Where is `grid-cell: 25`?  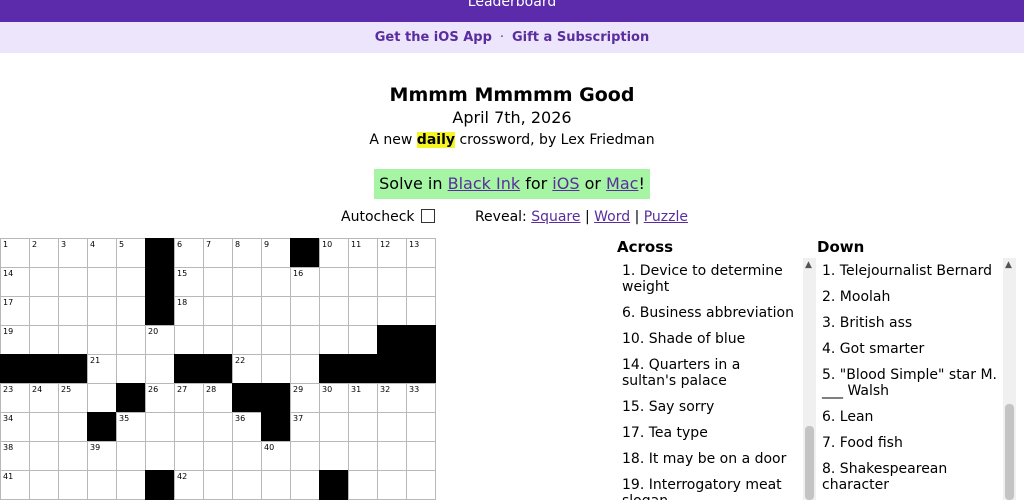 grid-cell: 25 is located at coordinates (73, 398).